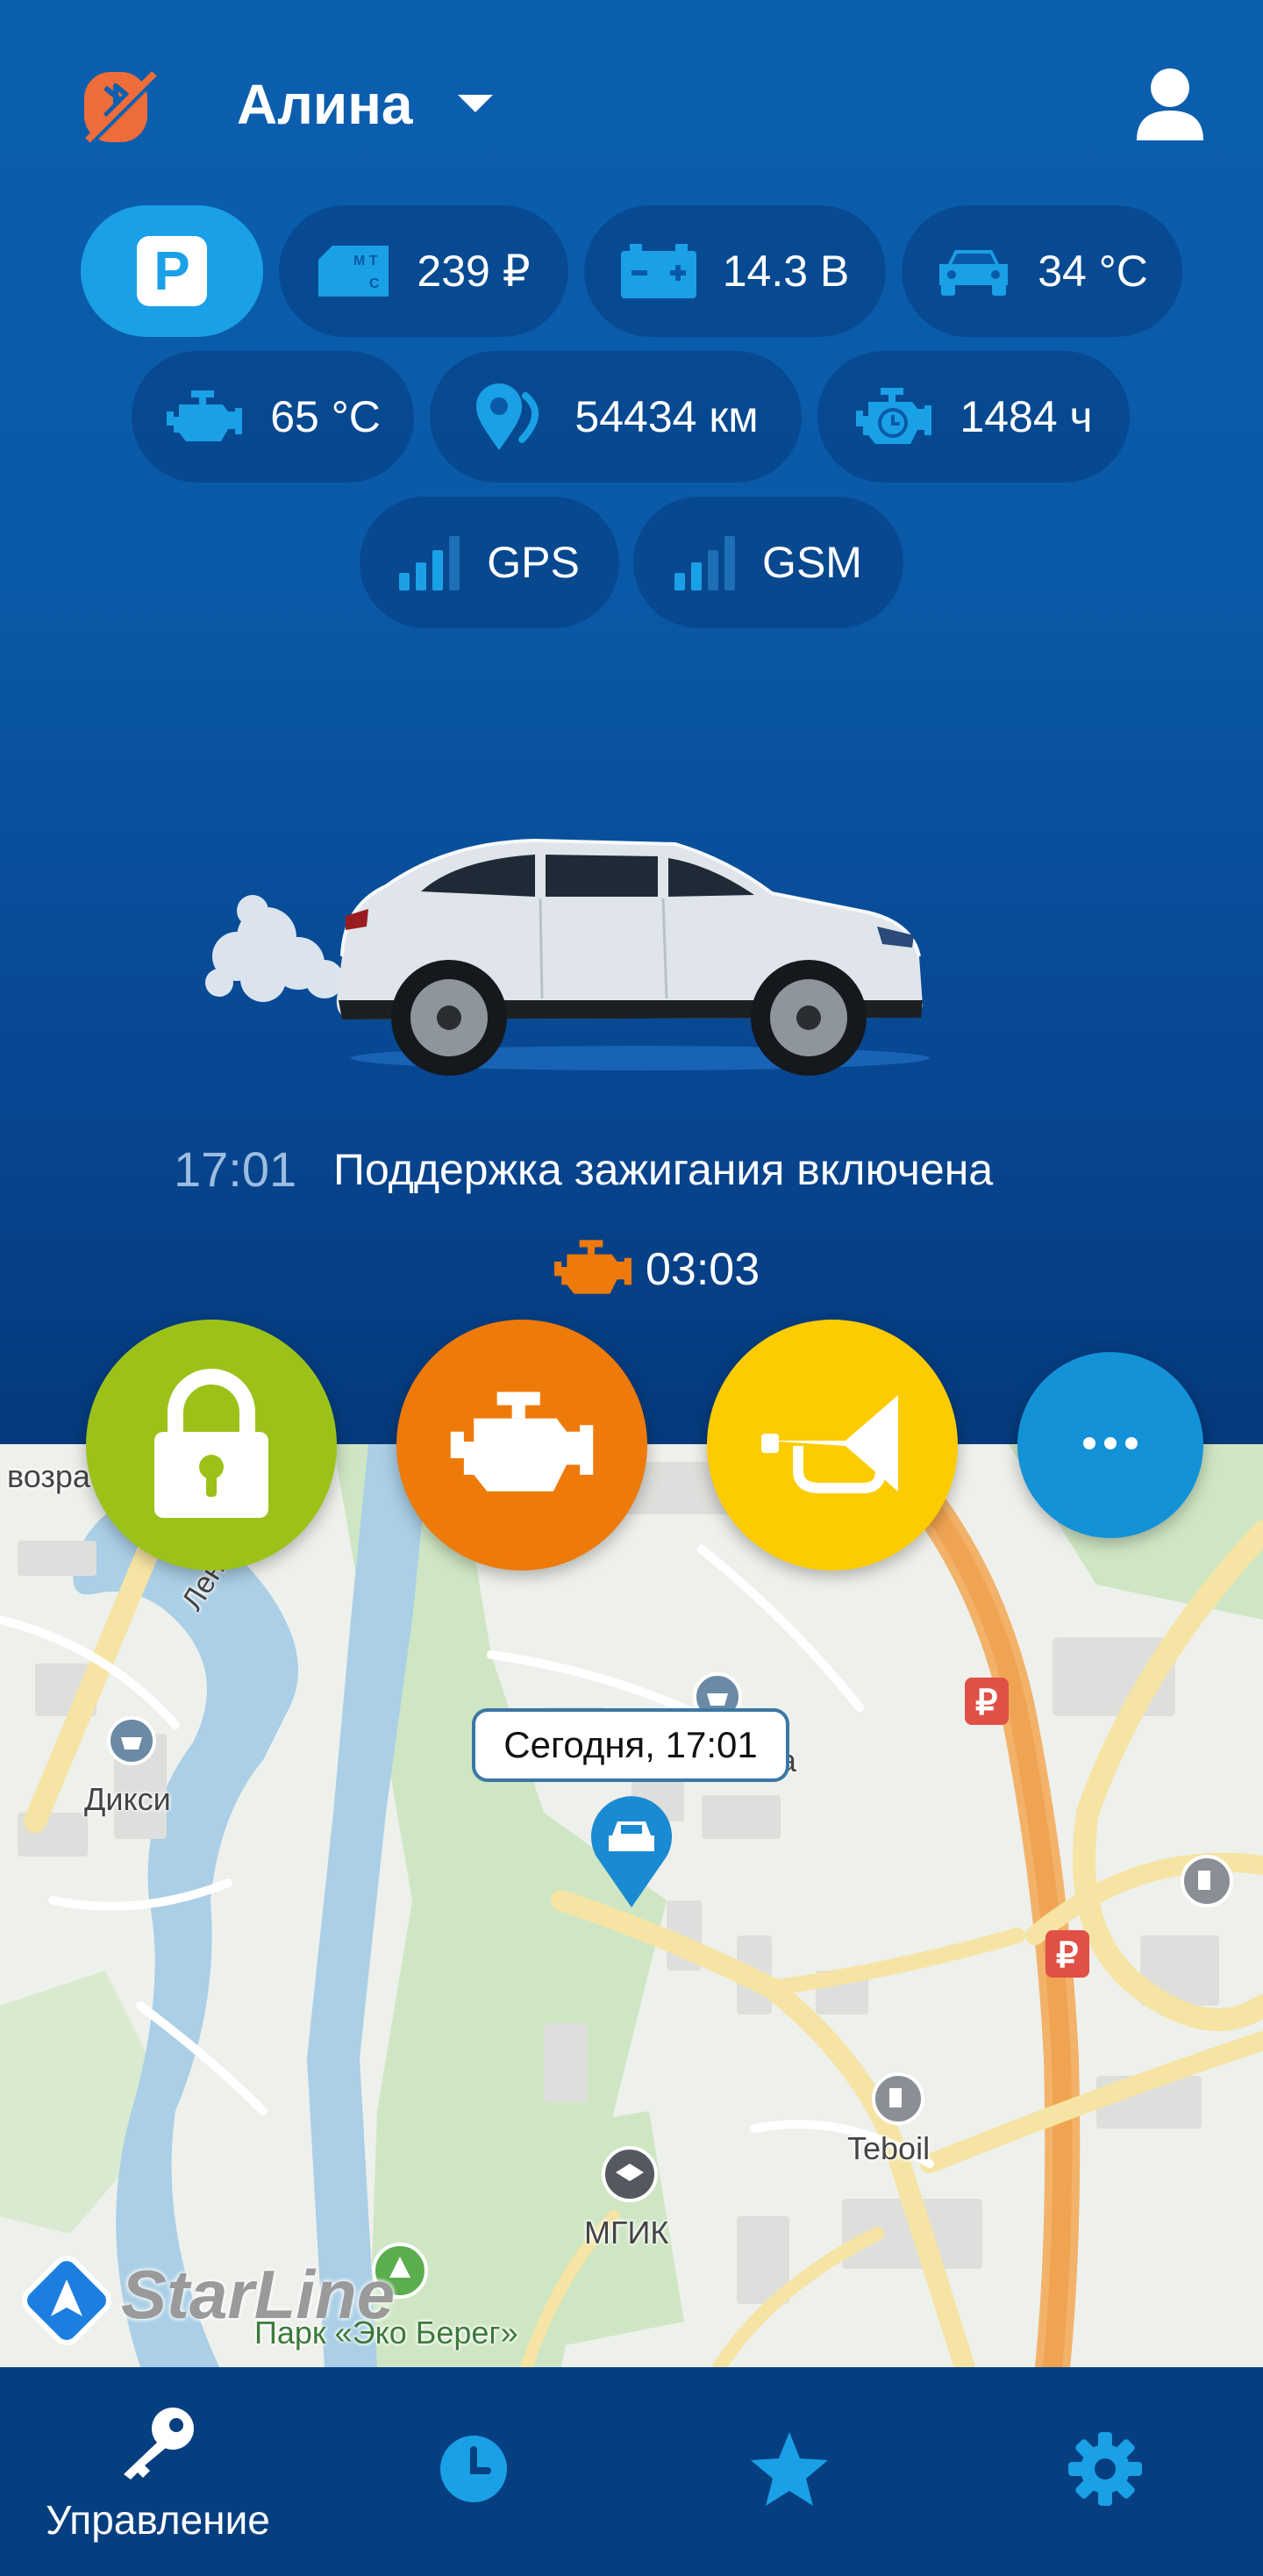 Image resolution: width=1263 pixels, height=2576 pixels. What do you see at coordinates (510, 417) in the screenshot?
I see `location-pin-icon` at bounding box center [510, 417].